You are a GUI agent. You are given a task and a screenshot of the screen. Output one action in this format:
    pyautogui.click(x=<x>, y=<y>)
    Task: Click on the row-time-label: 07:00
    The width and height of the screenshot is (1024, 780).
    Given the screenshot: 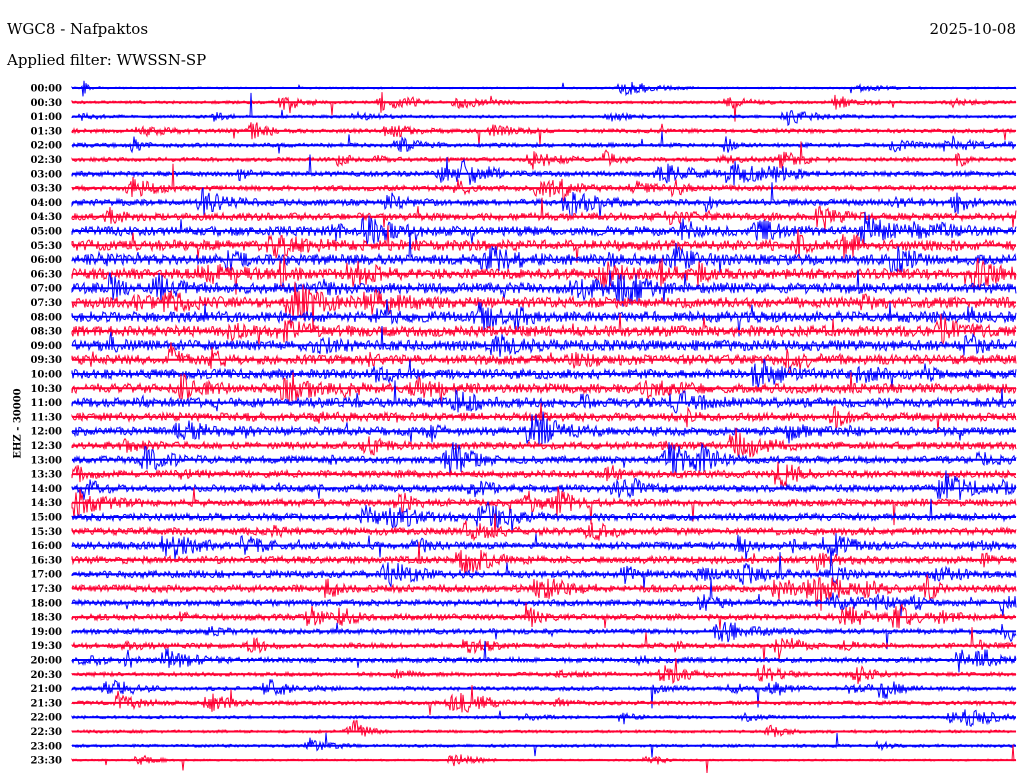 What is the action you would take?
    pyautogui.click(x=46, y=289)
    